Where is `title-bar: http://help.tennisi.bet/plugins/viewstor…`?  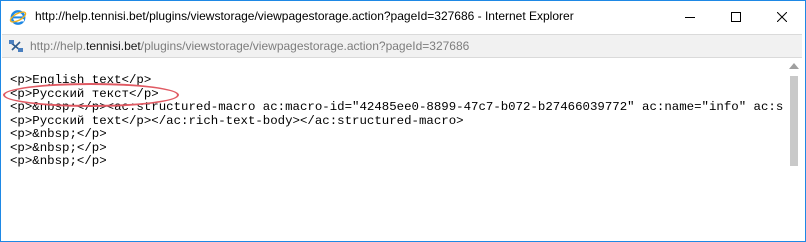
title-bar: http://help.tennisi.bet/plugins/viewstor… is located at coordinates (403, 17).